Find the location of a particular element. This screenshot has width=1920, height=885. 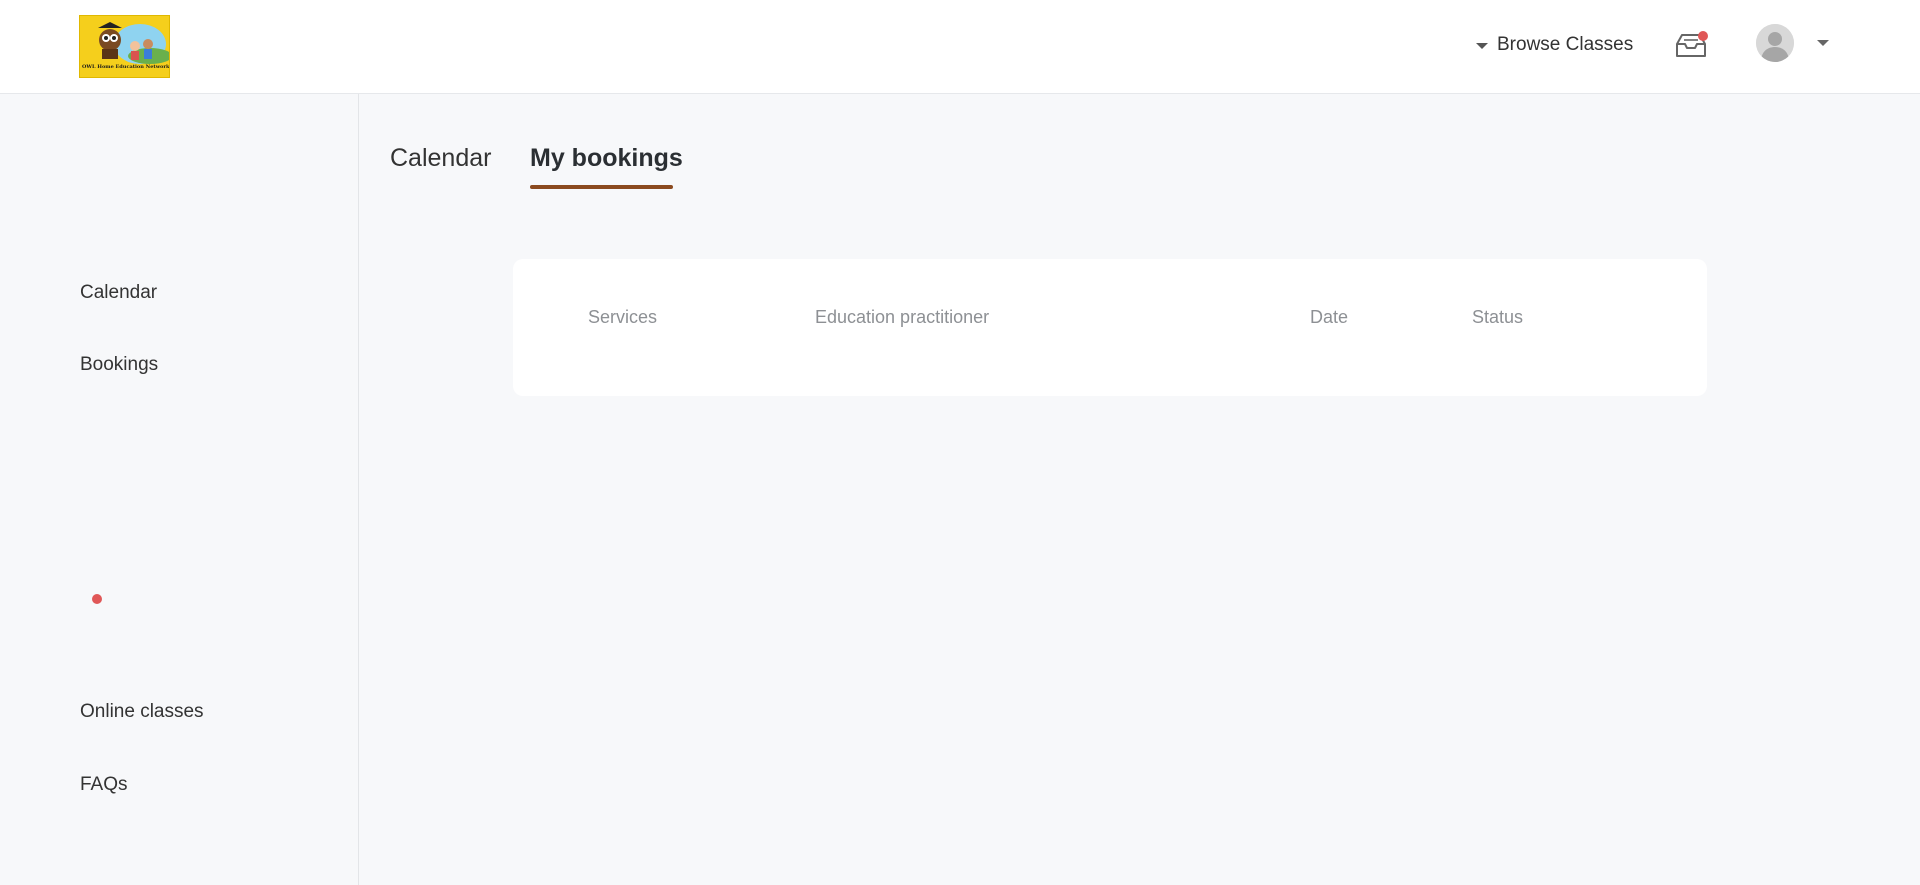

sidebar-item-online-classes: Online classes is located at coordinates (142, 712).